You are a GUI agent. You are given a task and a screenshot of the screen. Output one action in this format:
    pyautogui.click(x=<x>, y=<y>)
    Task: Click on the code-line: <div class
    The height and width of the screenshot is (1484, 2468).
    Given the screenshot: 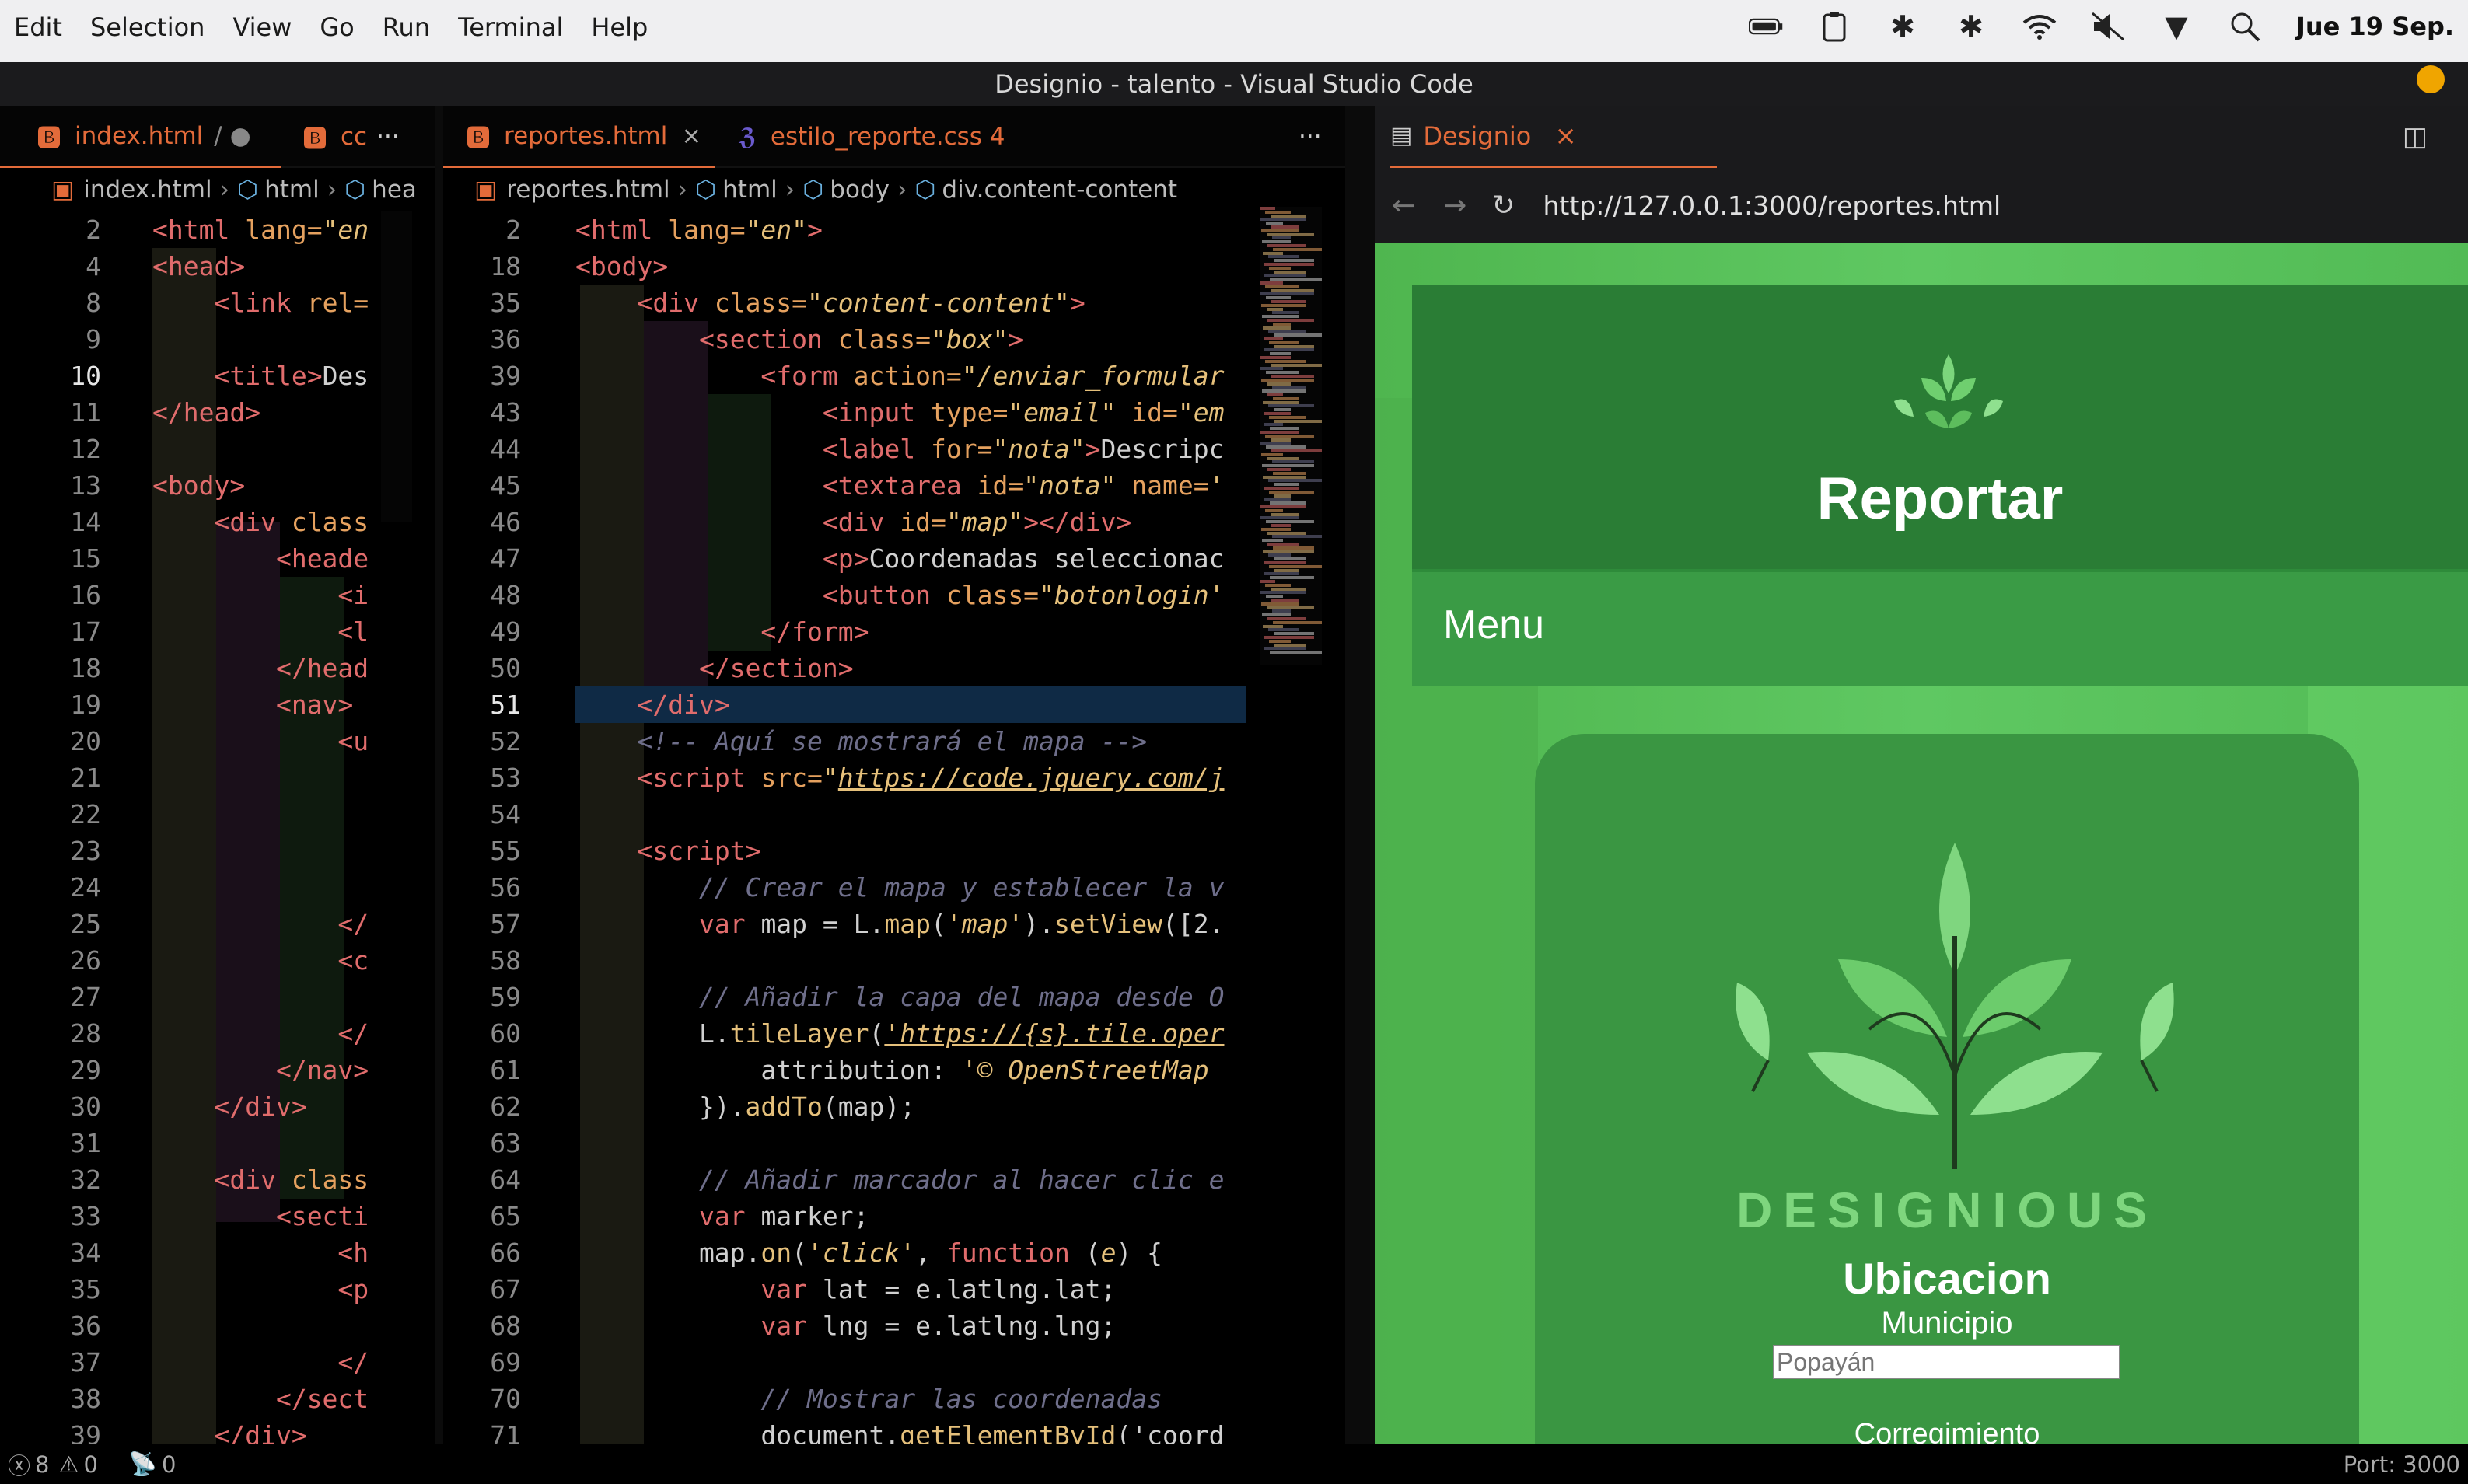 What is the action you would take?
    pyautogui.click(x=260, y=1179)
    